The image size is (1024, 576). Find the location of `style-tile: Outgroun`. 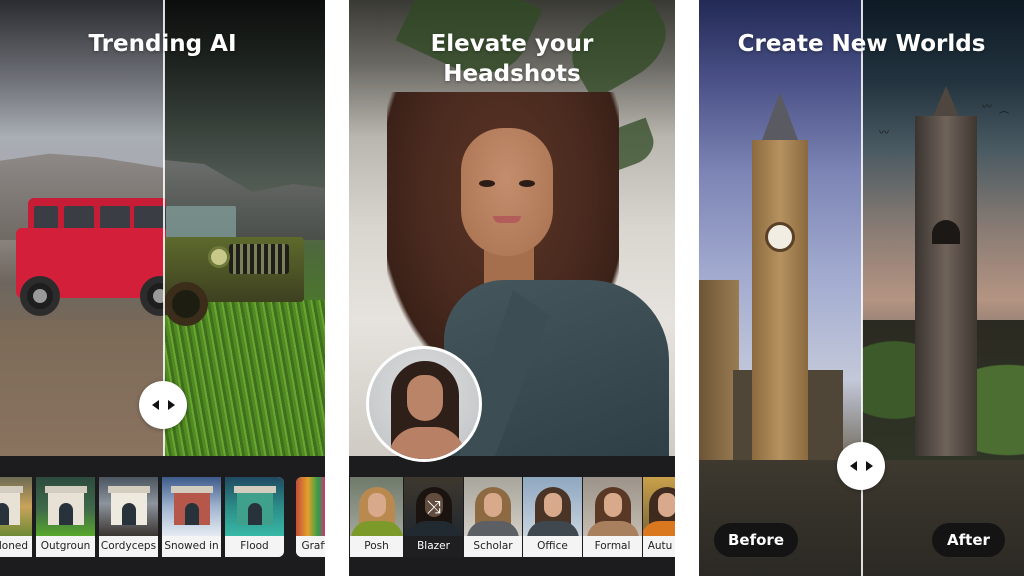

style-tile: Outgroun is located at coordinates (65, 517).